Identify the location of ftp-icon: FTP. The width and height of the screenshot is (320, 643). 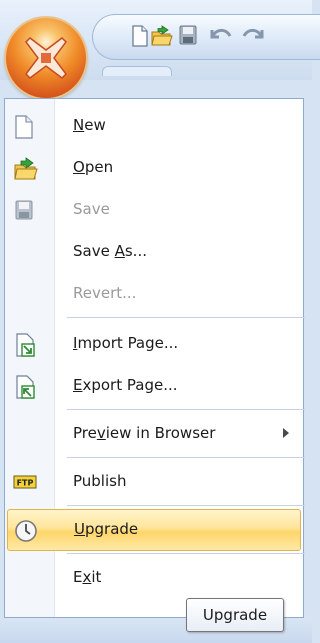
(25, 486).